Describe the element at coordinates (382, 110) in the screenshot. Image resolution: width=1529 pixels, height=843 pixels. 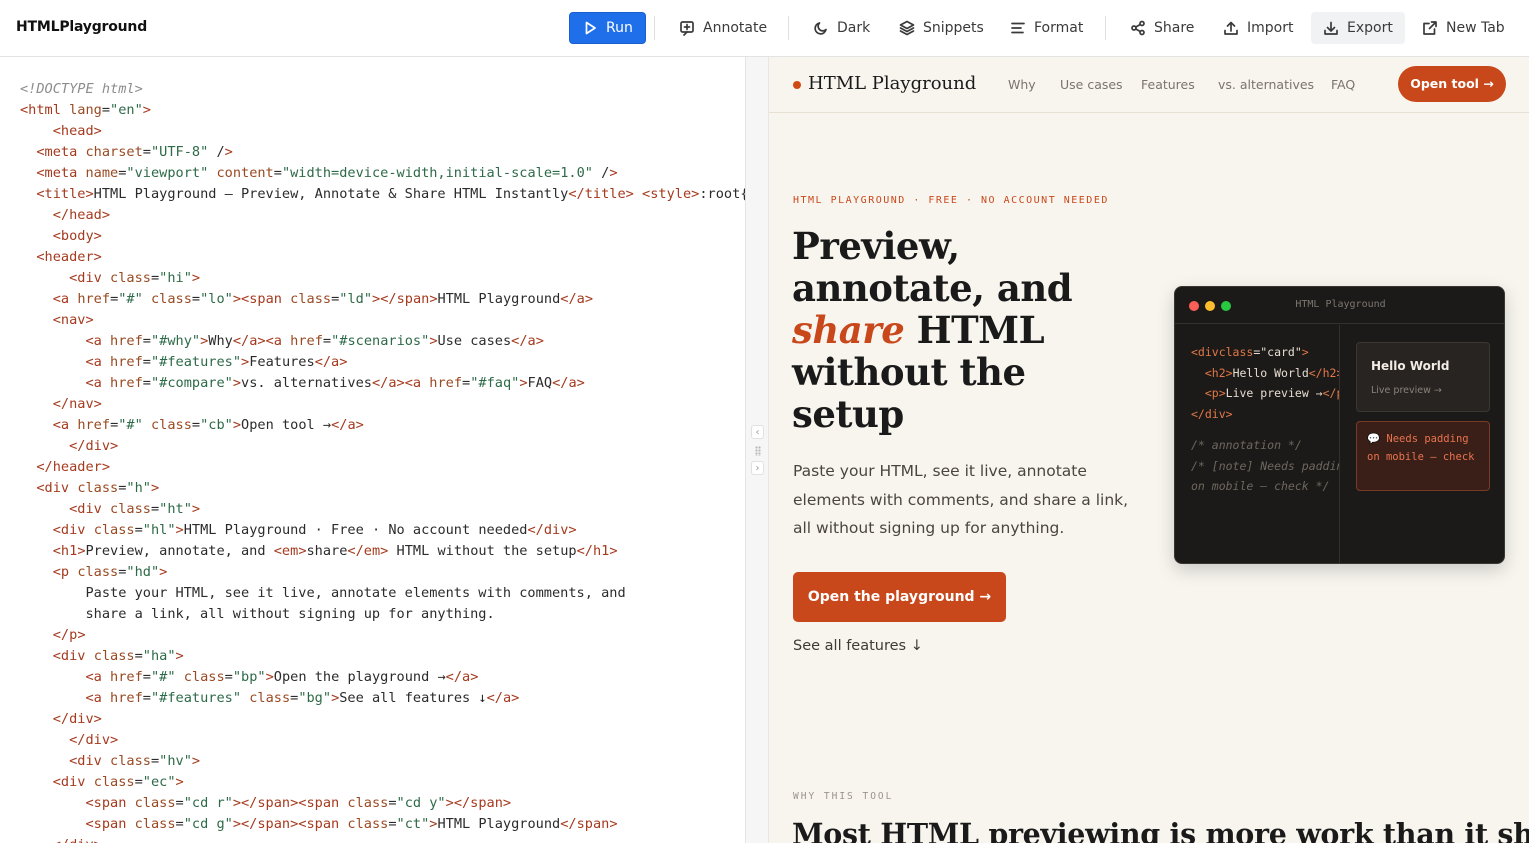
I see `code-line: <html lang="en">` at that location.